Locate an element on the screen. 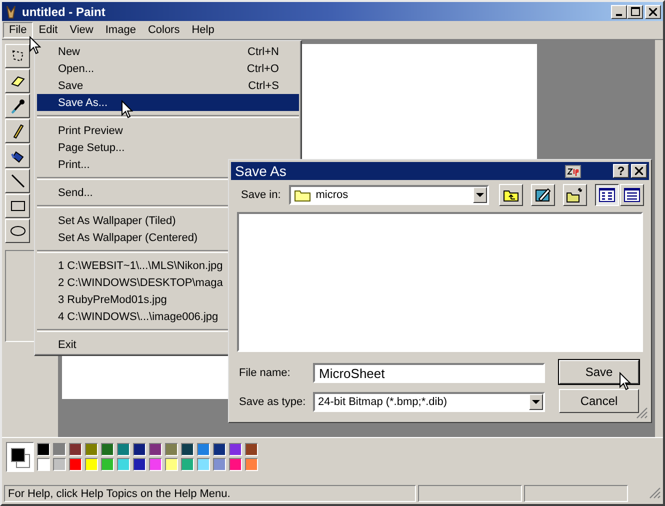  maximize-button is located at coordinates (635, 11).